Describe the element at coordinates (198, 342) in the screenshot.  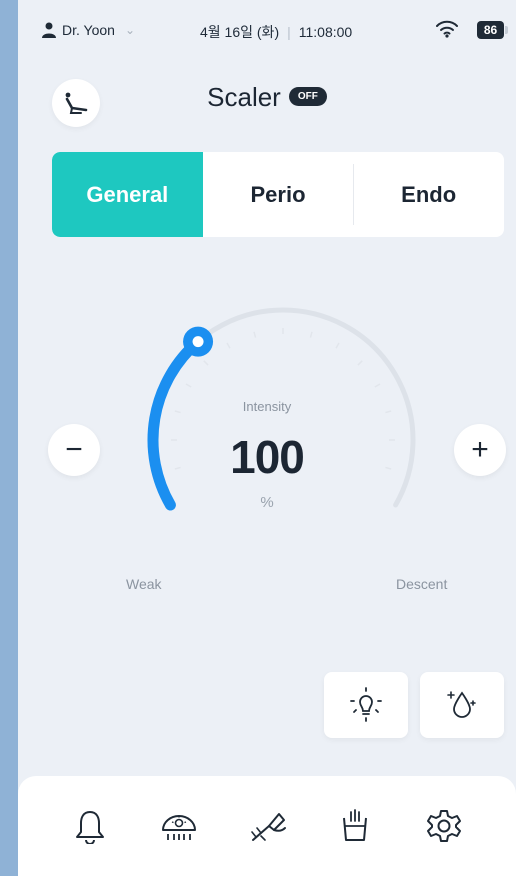
I see `gauge-knob-center` at that location.